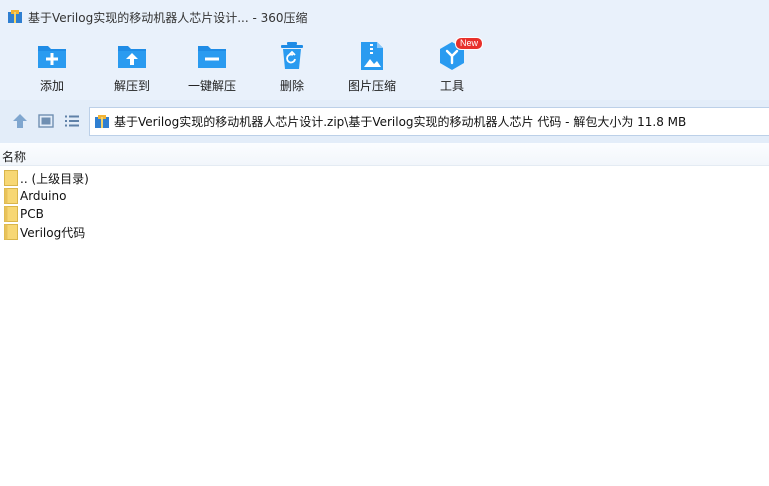 The width and height of the screenshot is (769, 486). I want to click on tools-label: 工具, so click(451, 86).